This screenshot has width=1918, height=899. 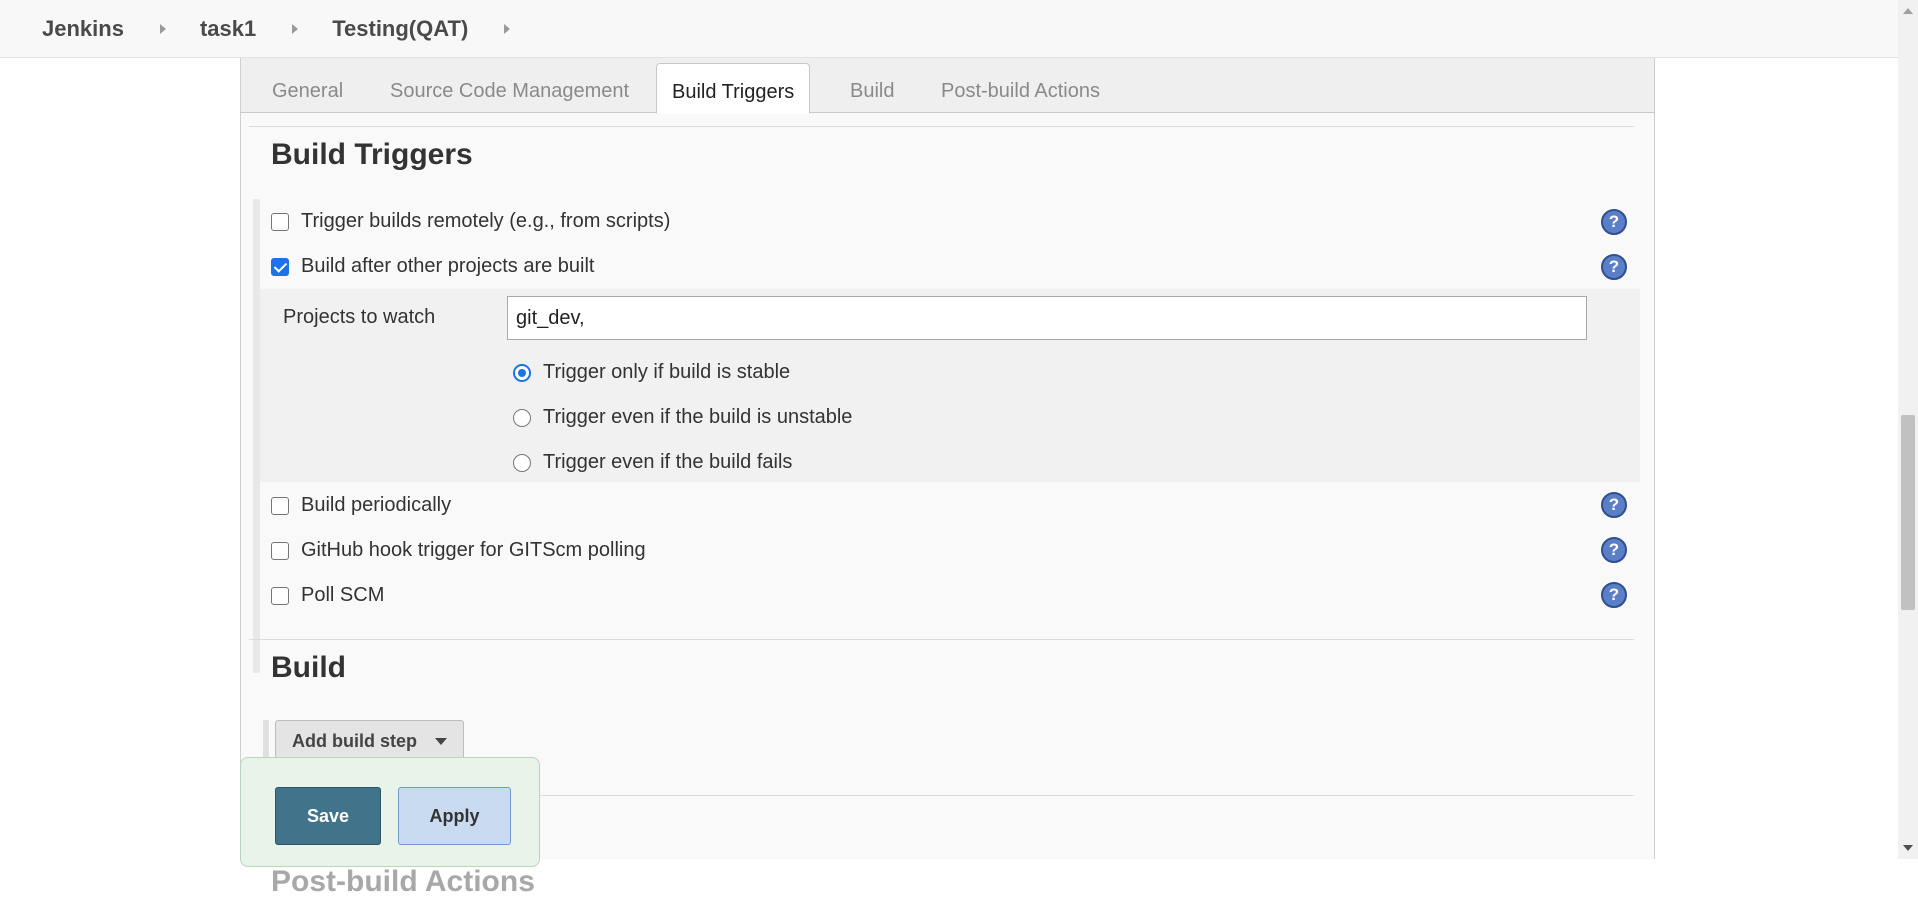 What do you see at coordinates (441, 741) in the screenshot?
I see `caret-down-icon` at bounding box center [441, 741].